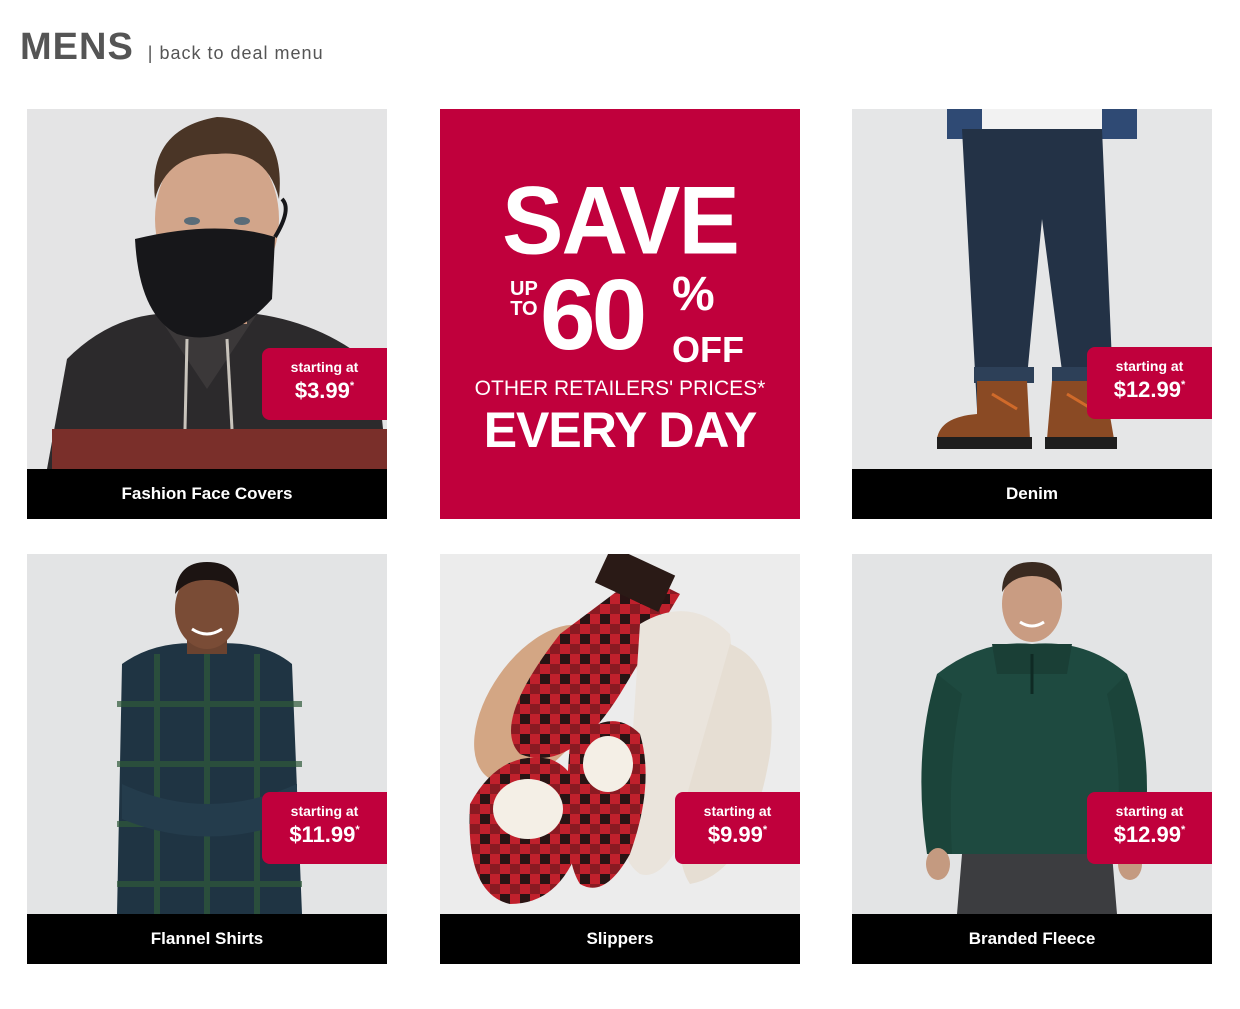 The width and height of the screenshot is (1240, 1009). Describe the element at coordinates (524, 299) in the screenshot. I see `promo-up-to-text: UP TO` at that location.